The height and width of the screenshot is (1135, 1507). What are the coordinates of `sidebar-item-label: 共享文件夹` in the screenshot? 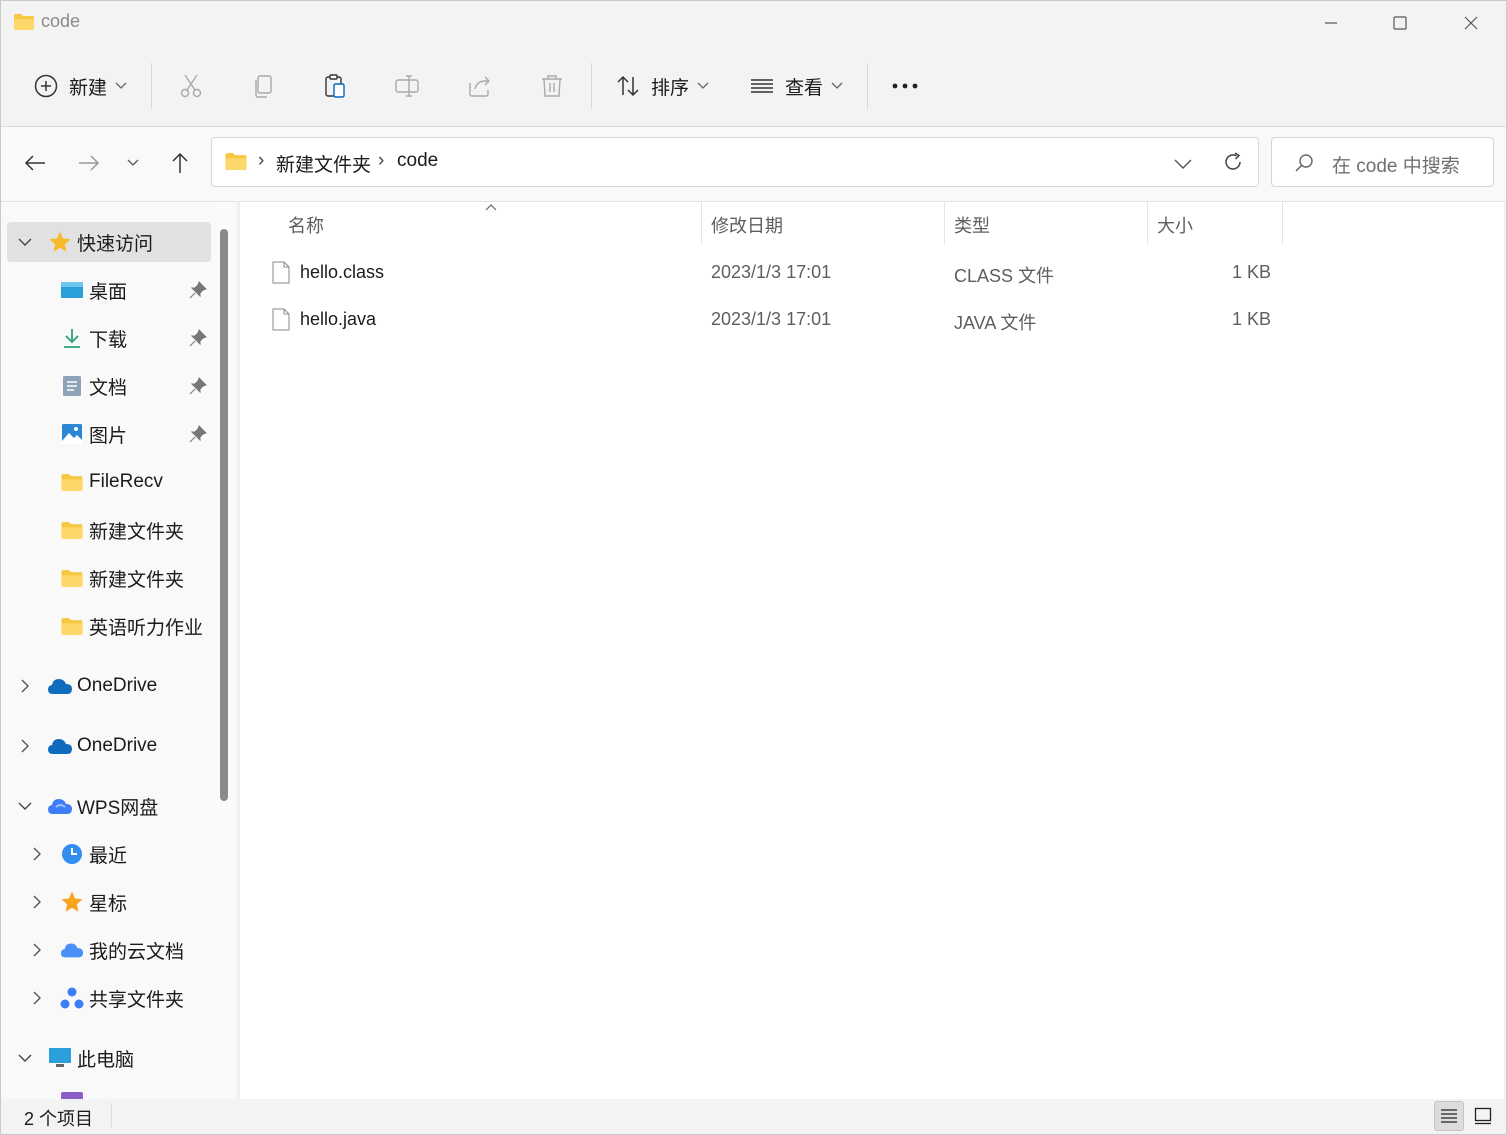 It's located at (137, 1000).